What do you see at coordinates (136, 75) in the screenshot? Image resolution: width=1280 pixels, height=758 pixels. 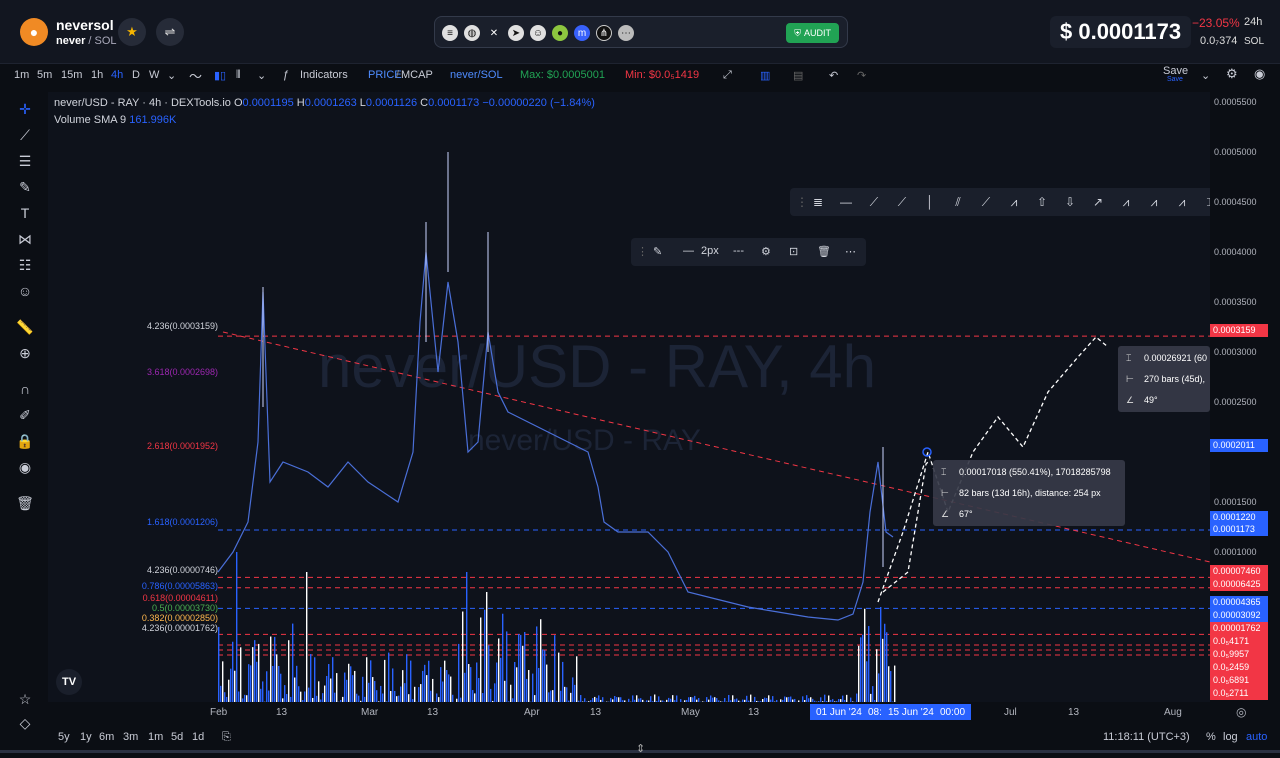 I see `interval-d: D` at bounding box center [136, 75].